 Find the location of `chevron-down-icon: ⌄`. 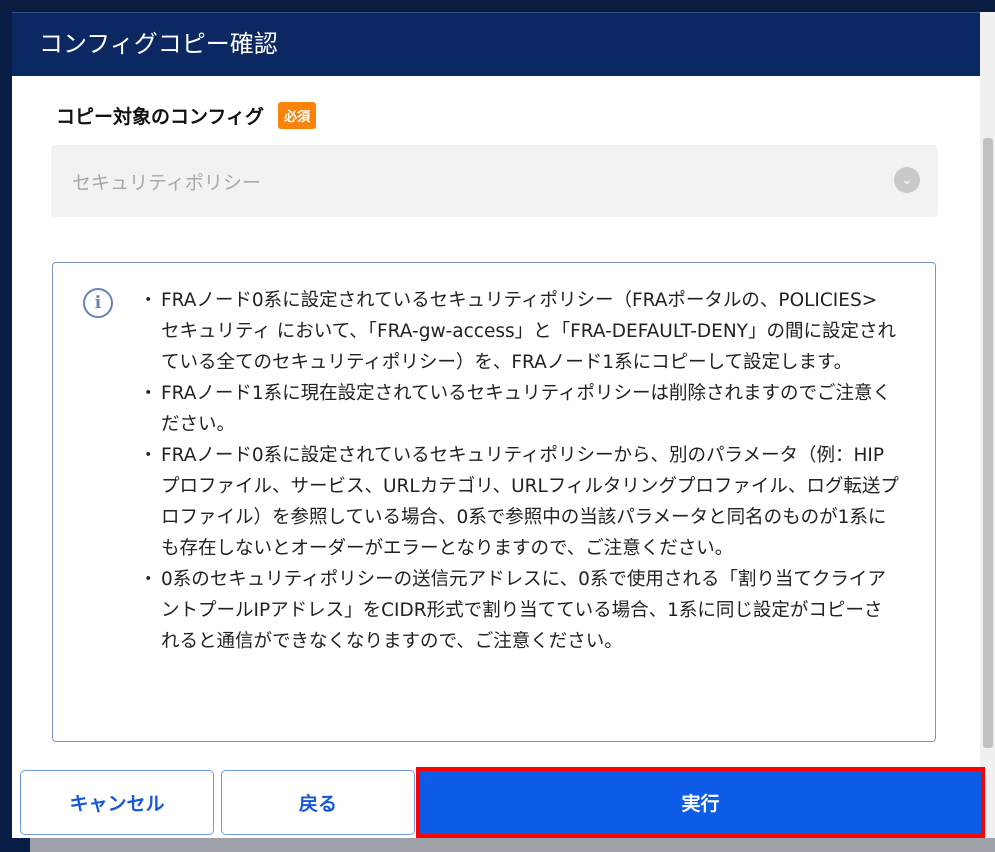

chevron-down-icon: ⌄ is located at coordinates (907, 180).